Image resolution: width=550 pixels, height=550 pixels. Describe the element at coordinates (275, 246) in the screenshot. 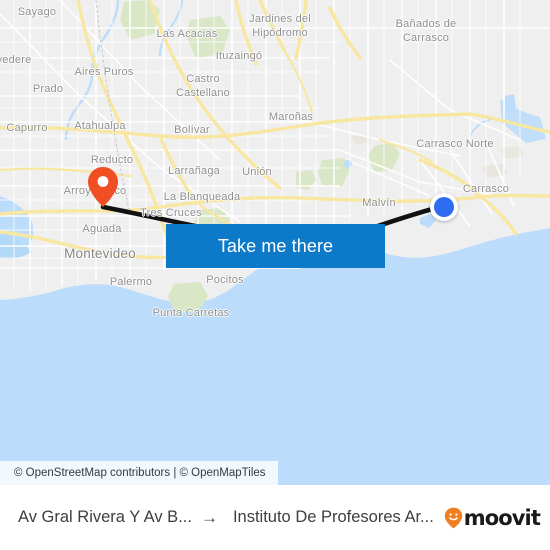

I see `take-me-there-button: Take me there` at that location.